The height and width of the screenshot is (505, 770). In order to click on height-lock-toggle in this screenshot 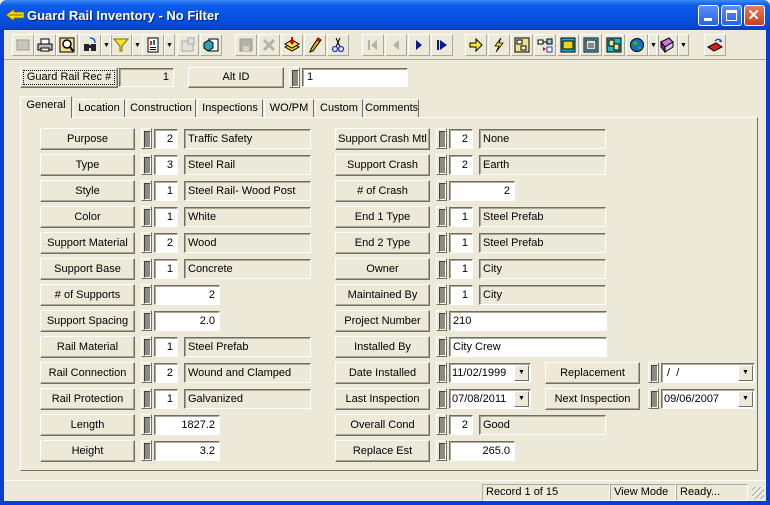, I will do `click(146, 450)`.